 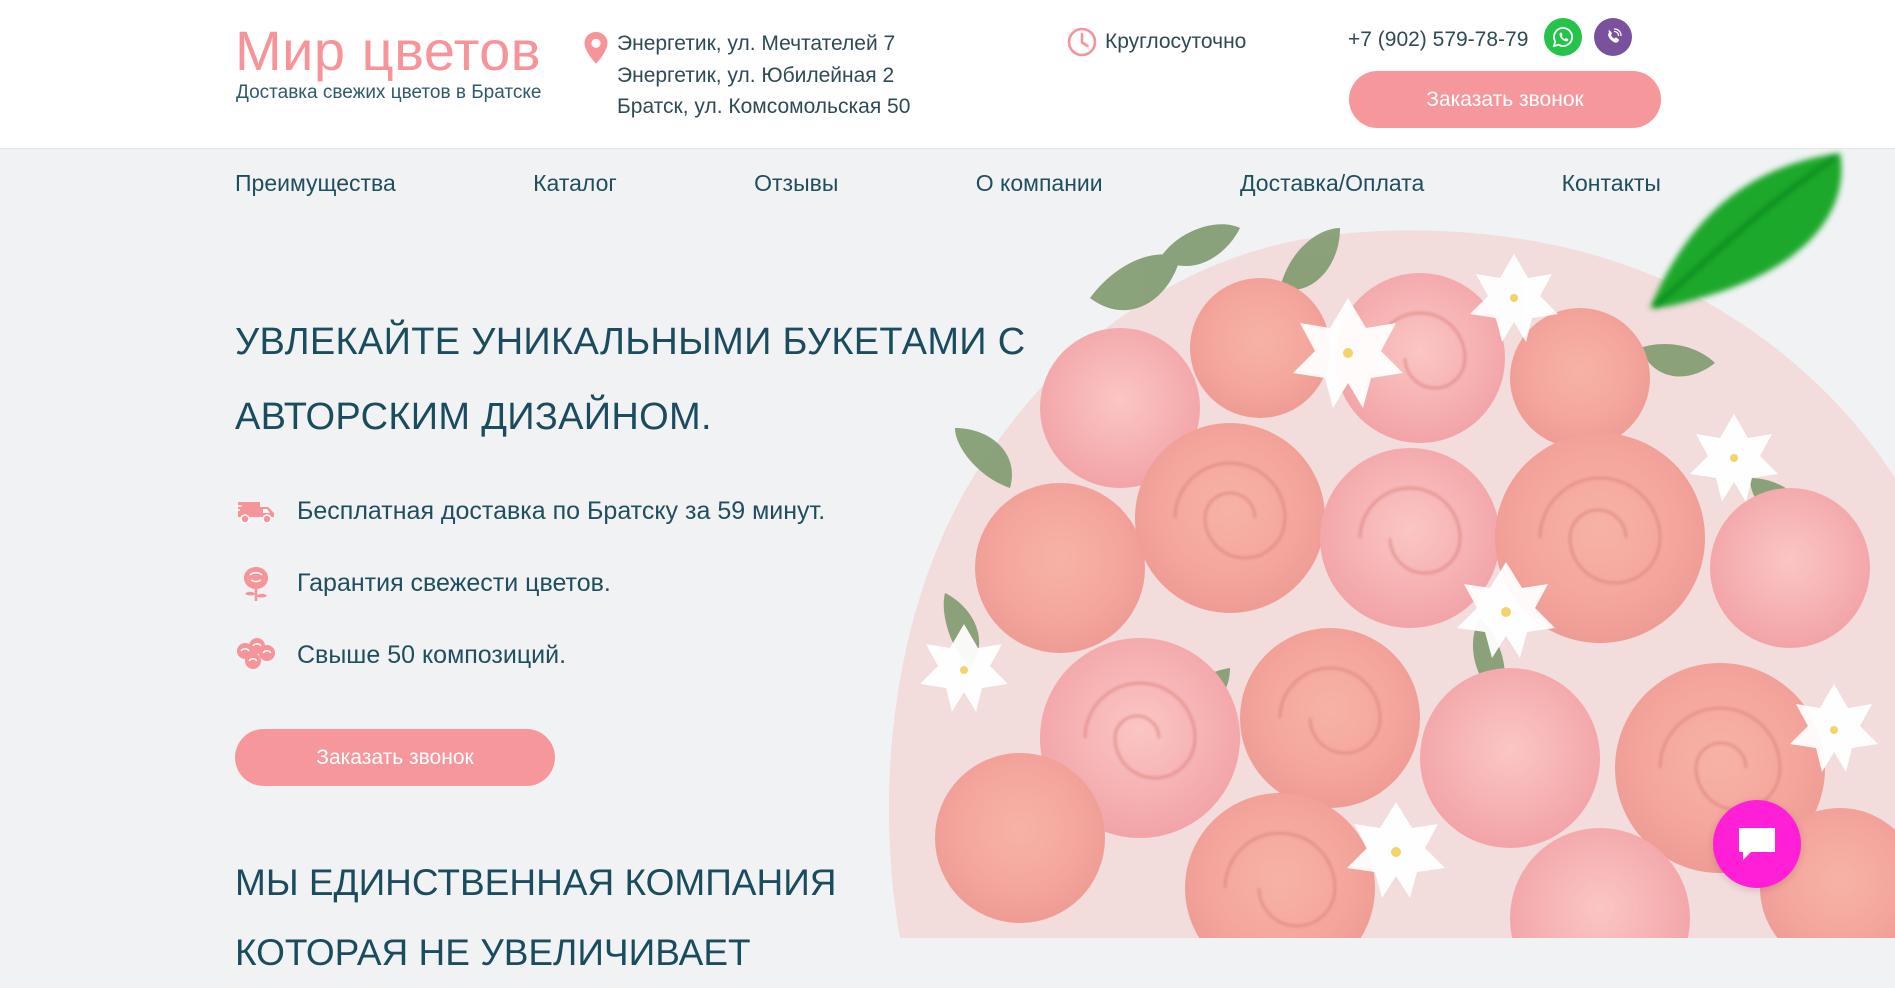 What do you see at coordinates (395, 757) in the screenshot?
I see `hero-callback-button: Заказать звонок` at bounding box center [395, 757].